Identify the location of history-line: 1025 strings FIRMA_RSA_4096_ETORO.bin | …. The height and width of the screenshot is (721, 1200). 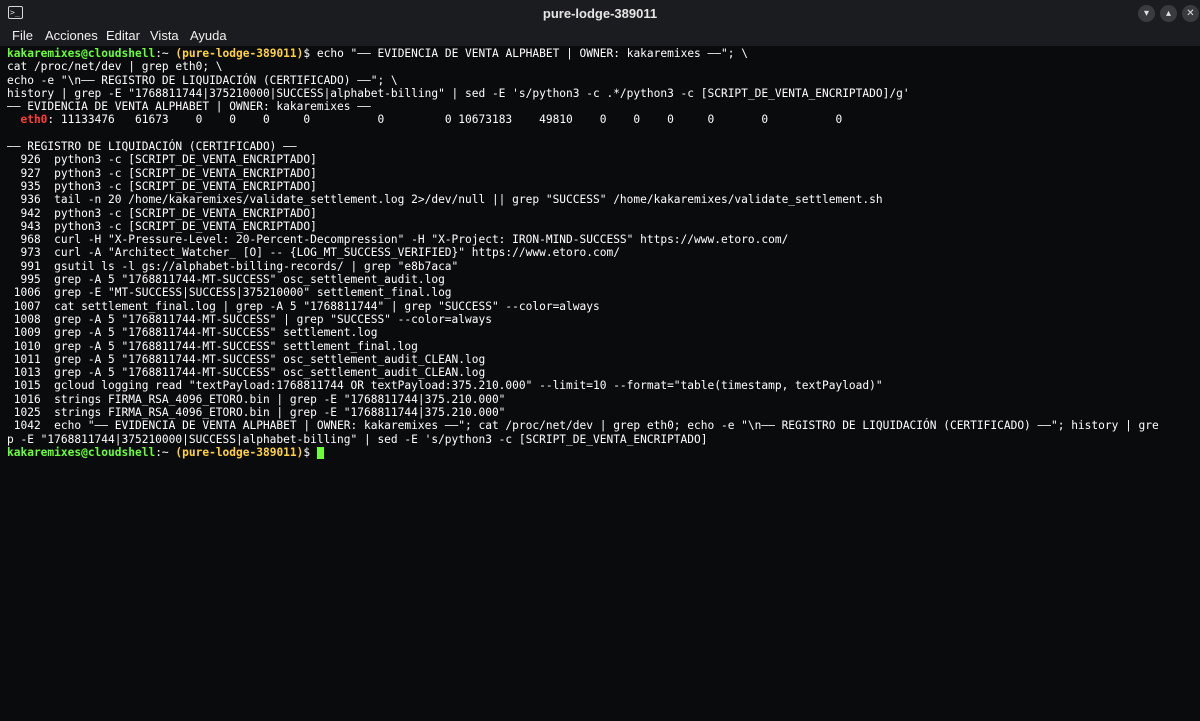
(256, 413).